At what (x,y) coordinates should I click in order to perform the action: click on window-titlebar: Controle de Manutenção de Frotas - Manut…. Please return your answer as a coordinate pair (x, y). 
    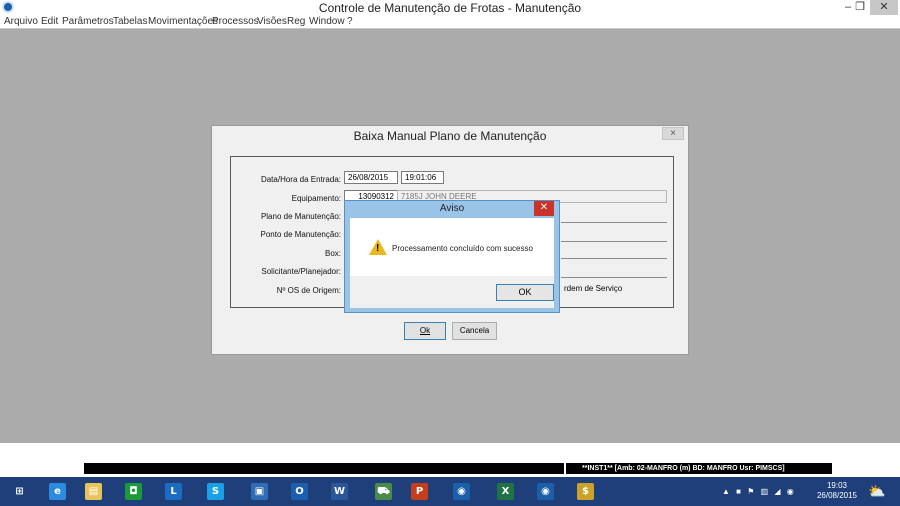
    Looking at the image, I should click on (450, 7).